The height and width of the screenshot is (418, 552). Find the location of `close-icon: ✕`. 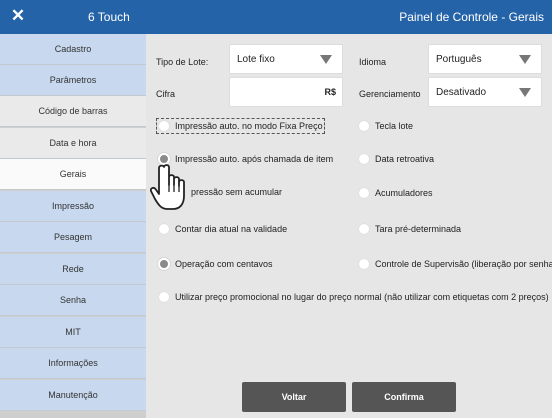

close-icon: ✕ is located at coordinates (18, 16).